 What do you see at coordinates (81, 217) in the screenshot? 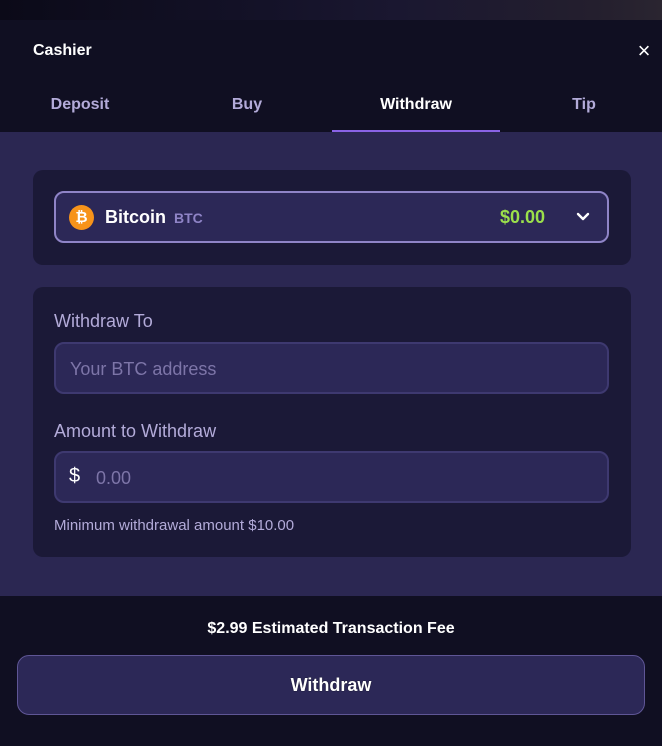
I see `bitcoin-icon: ₿` at bounding box center [81, 217].